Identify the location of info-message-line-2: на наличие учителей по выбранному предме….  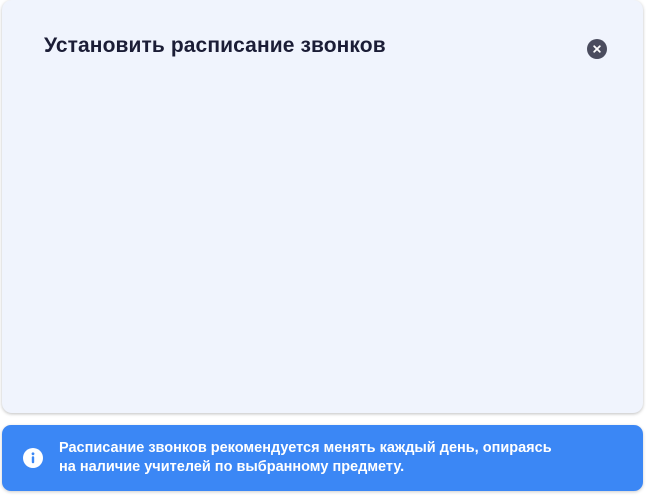
(232, 467).